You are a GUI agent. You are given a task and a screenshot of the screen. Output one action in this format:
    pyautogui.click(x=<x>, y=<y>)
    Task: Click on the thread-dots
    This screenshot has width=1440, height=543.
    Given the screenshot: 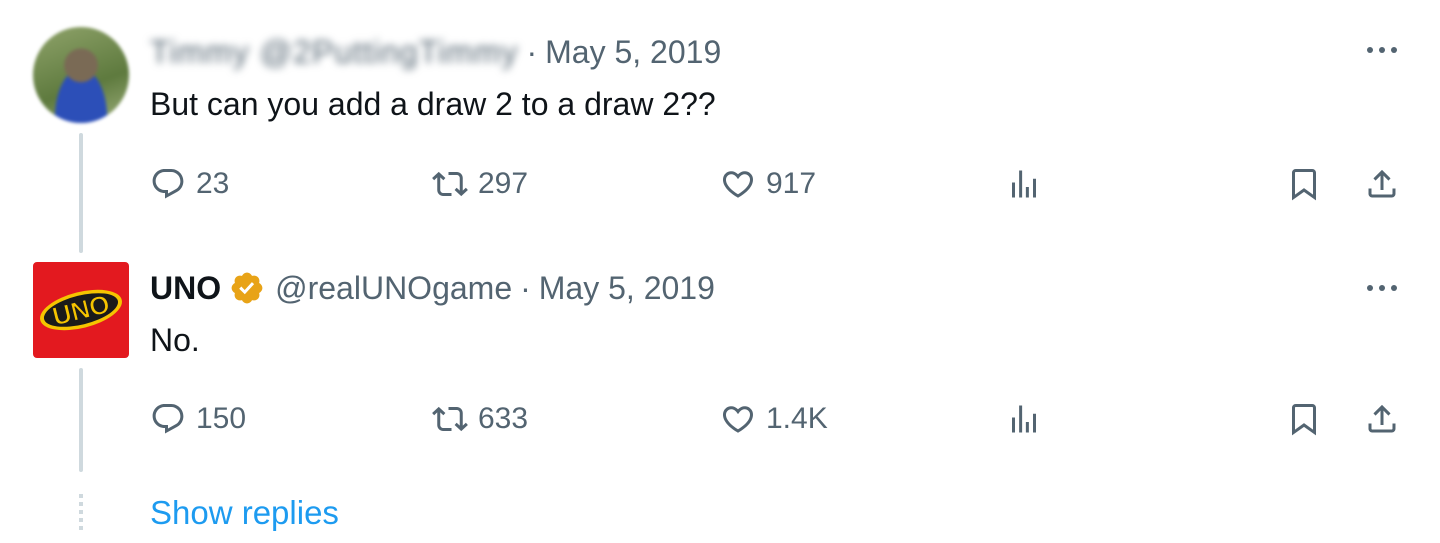 What is the action you would take?
    pyautogui.click(x=81, y=514)
    